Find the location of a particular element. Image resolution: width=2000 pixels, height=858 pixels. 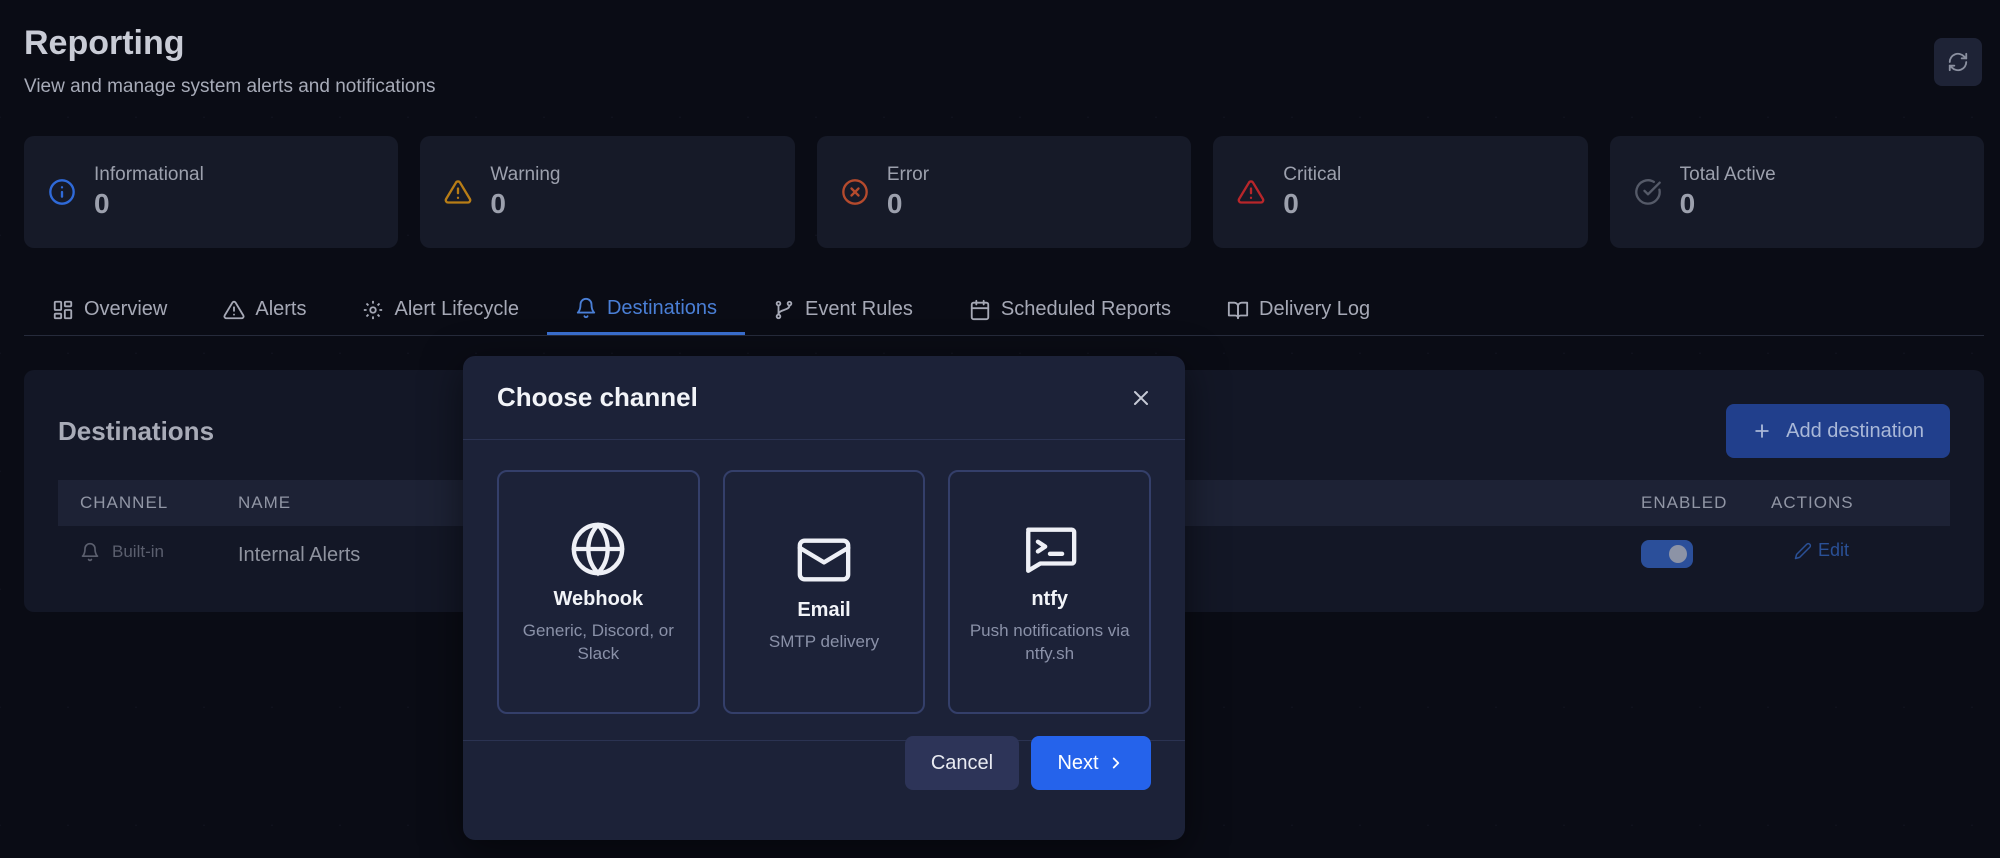

cancel-button: Cancel is located at coordinates (962, 763).